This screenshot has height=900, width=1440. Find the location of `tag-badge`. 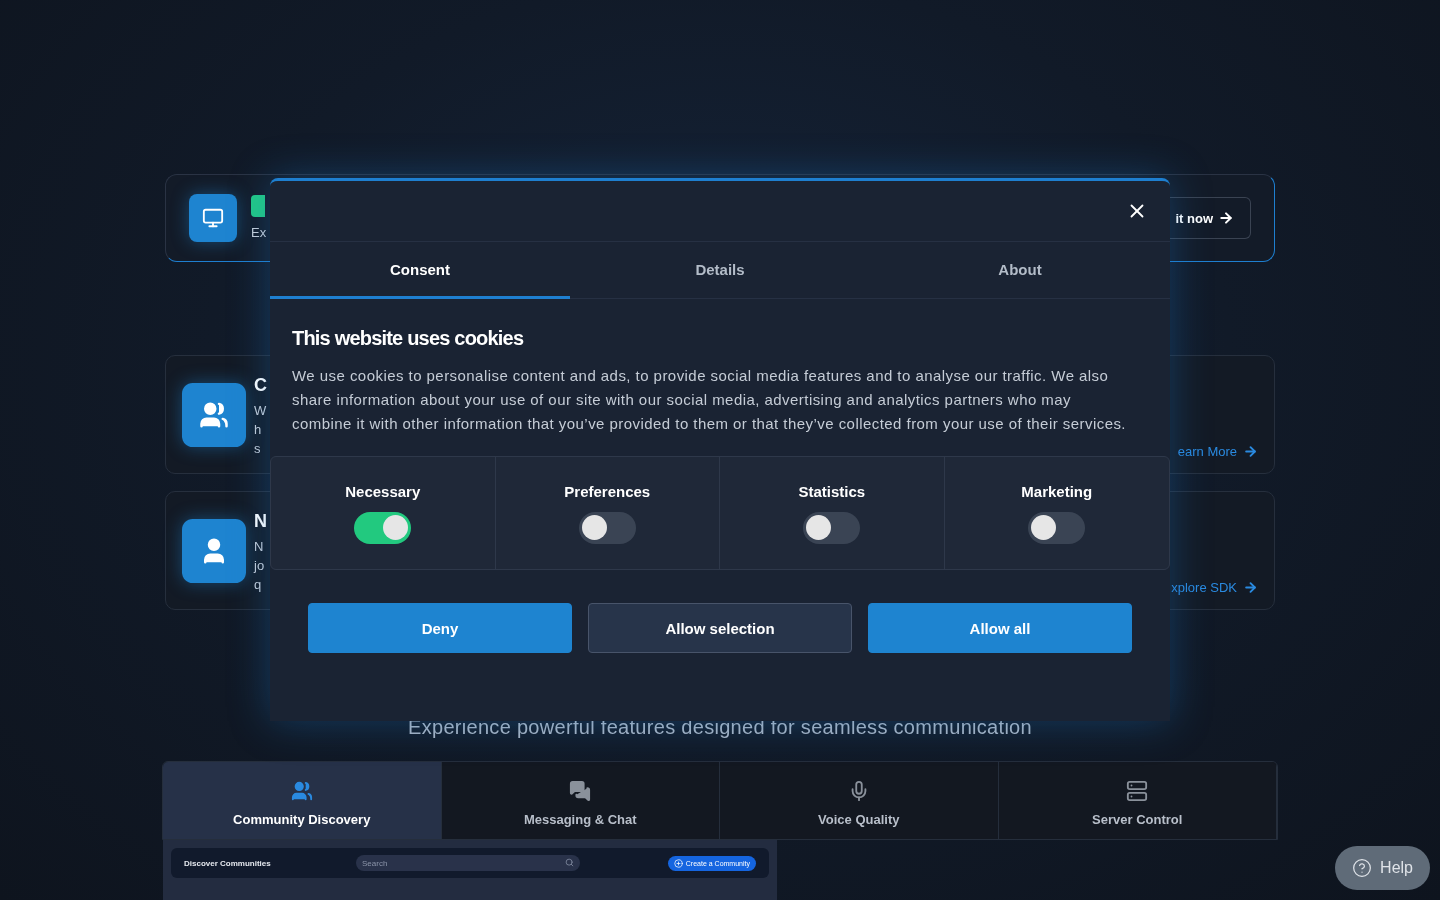

tag-badge is located at coordinates (258, 205).